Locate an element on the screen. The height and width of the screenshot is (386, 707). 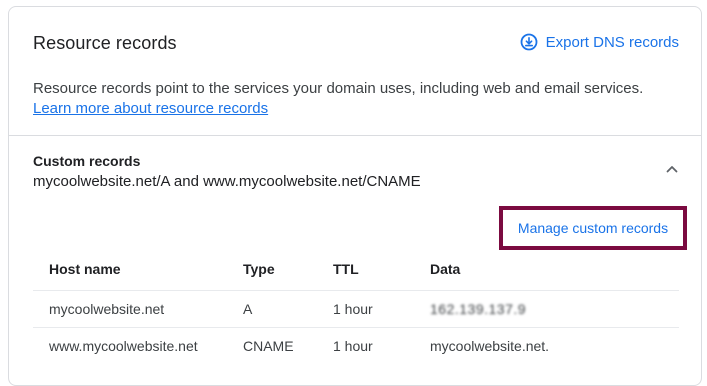
header-ttl: TTL is located at coordinates (381, 269).